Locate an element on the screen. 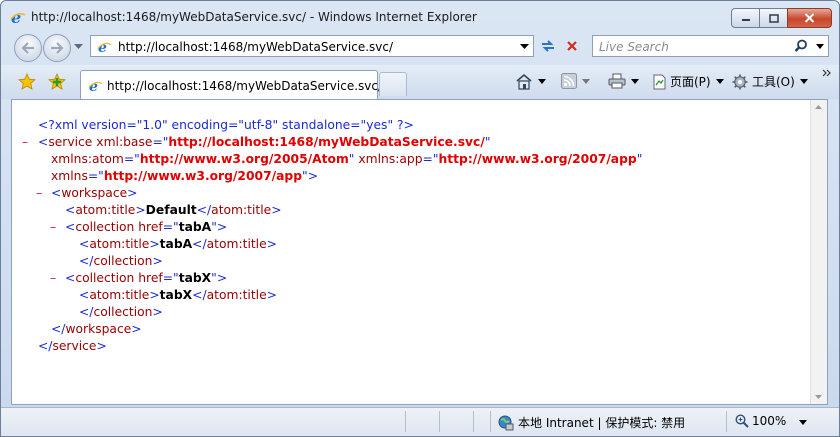 This screenshot has width=840, height=437. home-dropdown-icon is located at coordinates (542, 81).